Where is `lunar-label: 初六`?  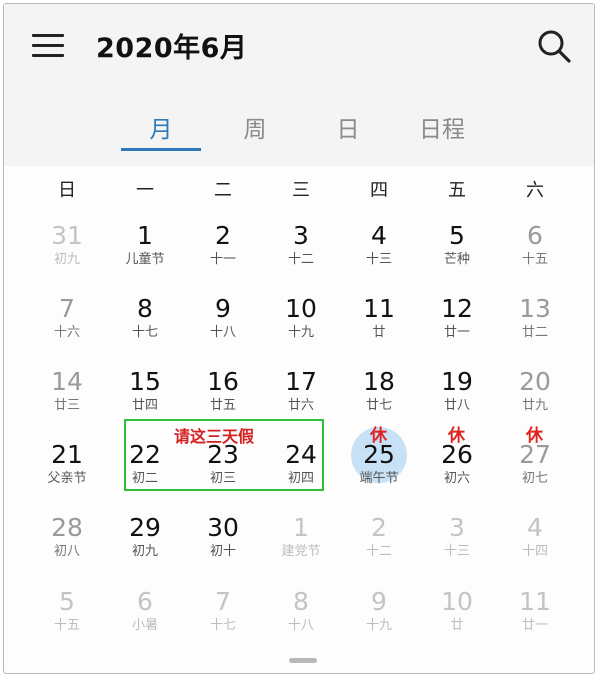 lunar-label: 初六 is located at coordinates (456, 478).